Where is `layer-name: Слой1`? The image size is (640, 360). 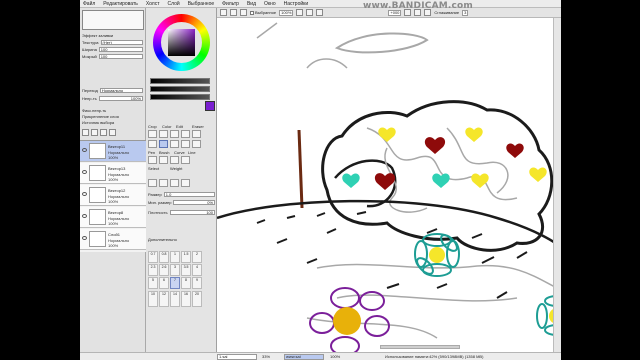
layer-name: Слой1 is located at coordinates (114, 234).